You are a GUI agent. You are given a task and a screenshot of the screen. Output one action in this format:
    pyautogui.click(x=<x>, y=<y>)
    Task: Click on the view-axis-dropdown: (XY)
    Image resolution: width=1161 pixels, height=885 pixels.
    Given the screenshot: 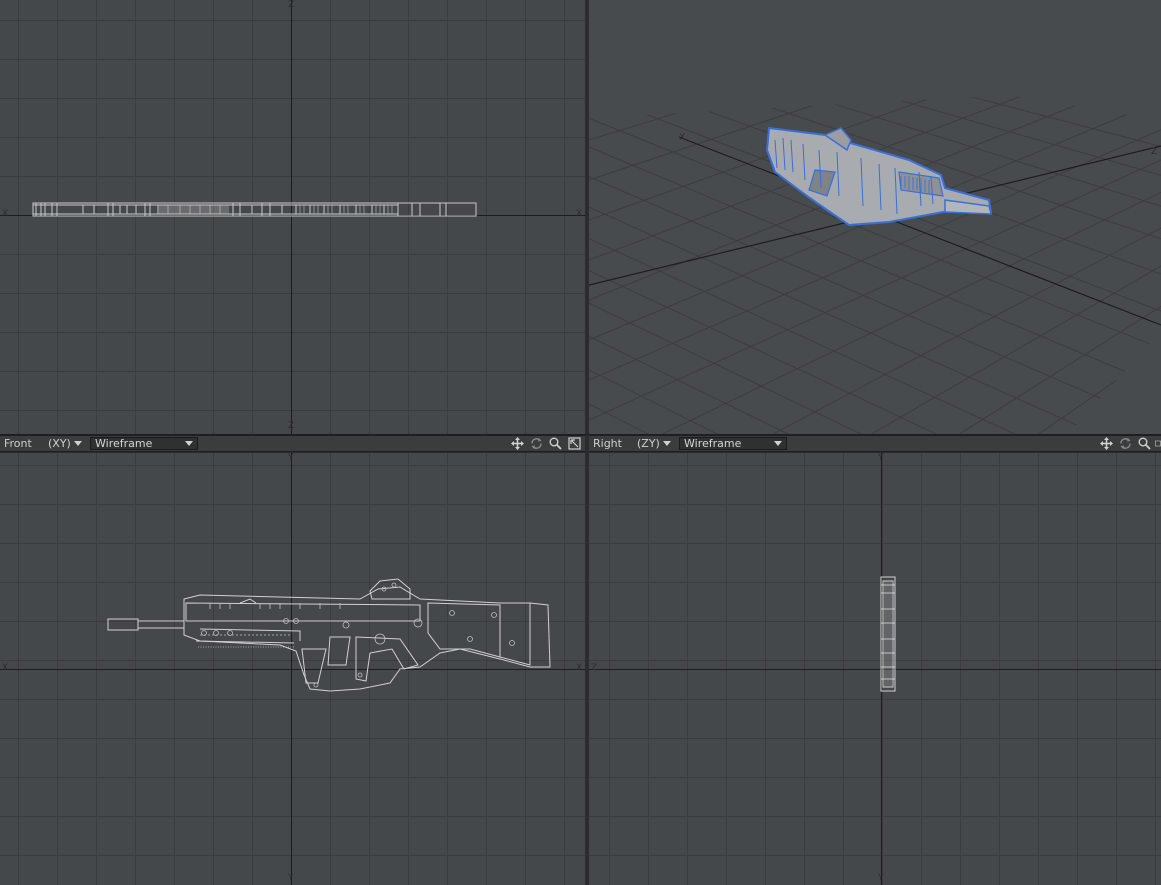 What is the action you would take?
    pyautogui.click(x=66, y=443)
    